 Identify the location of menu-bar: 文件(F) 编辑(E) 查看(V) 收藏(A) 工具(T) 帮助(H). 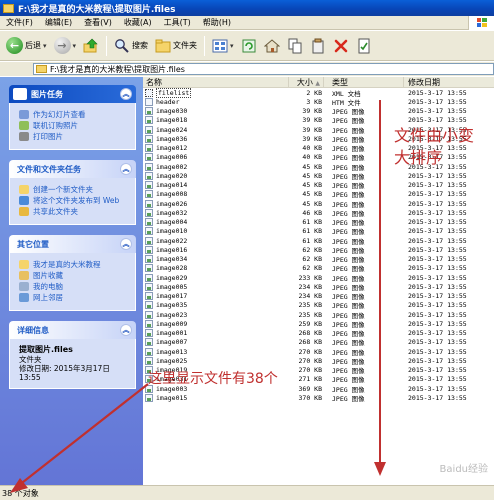
(247, 22).